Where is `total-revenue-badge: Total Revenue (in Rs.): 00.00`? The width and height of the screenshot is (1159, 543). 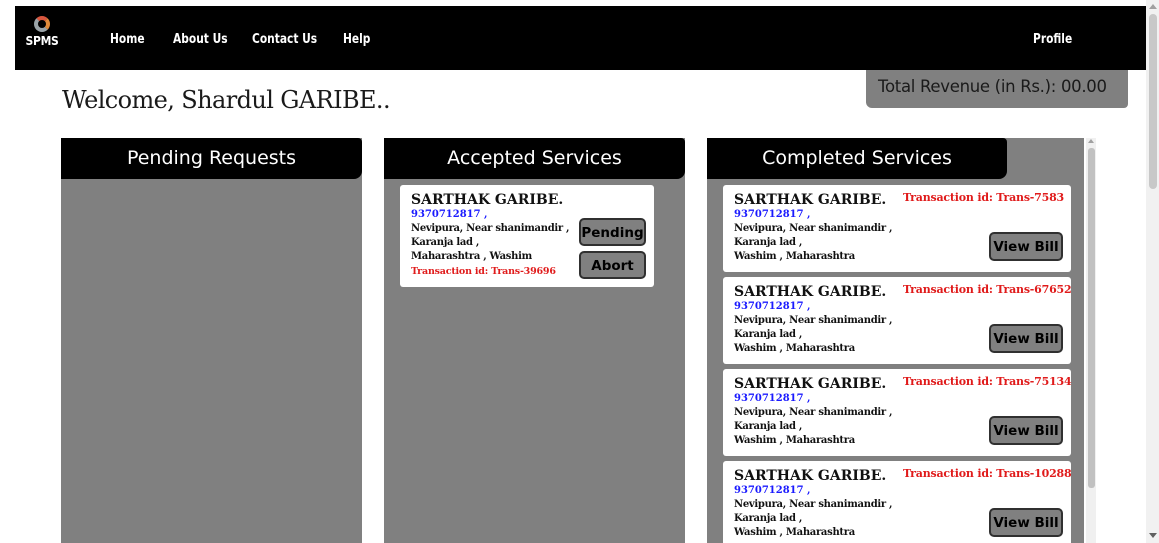
total-revenue-badge: Total Revenue (in Rs.): 00.00 is located at coordinates (997, 89).